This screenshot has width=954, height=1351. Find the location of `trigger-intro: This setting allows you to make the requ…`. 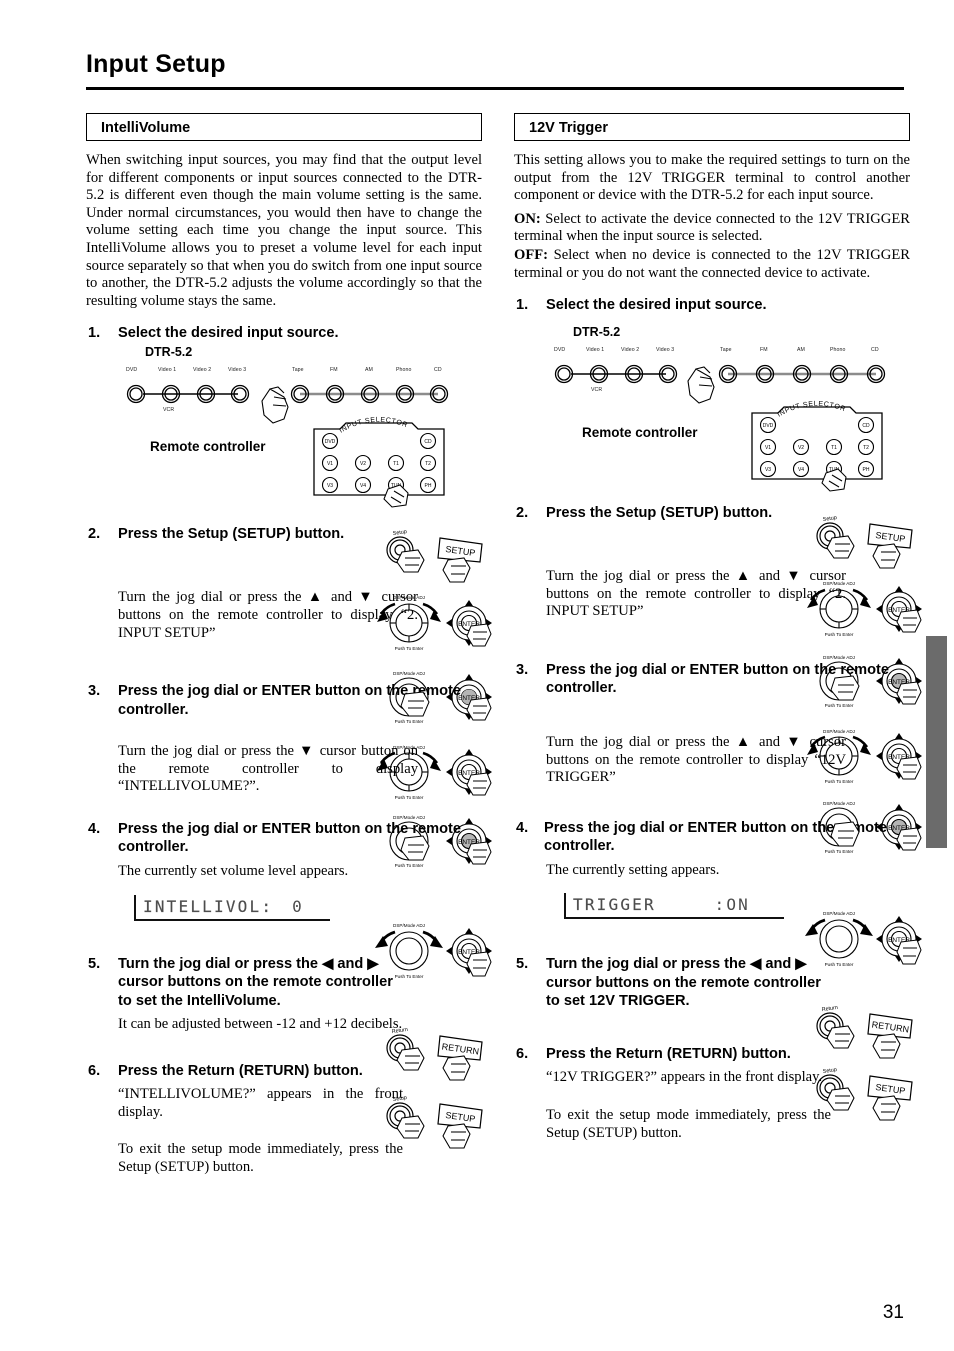

trigger-intro: This setting allows you to make the requ… is located at coordinates (712, 178).